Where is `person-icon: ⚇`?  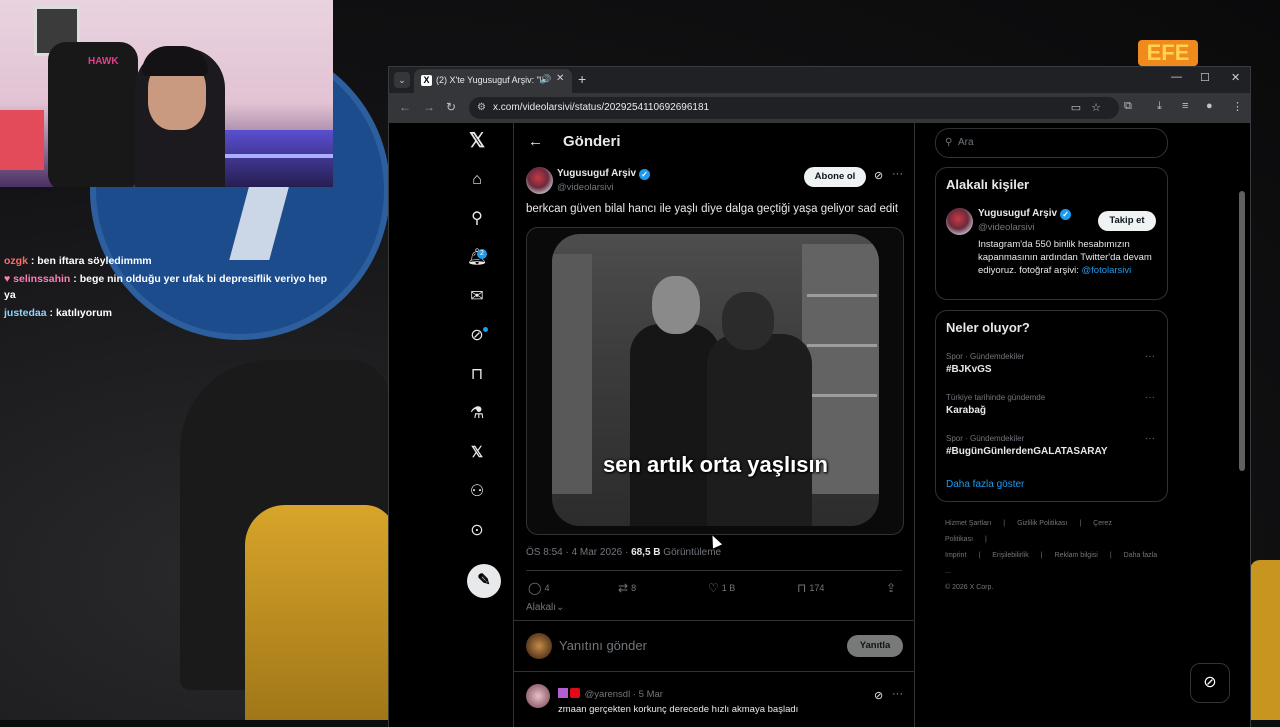
person-icon: ⚇ is located at coordinates (477, 492).